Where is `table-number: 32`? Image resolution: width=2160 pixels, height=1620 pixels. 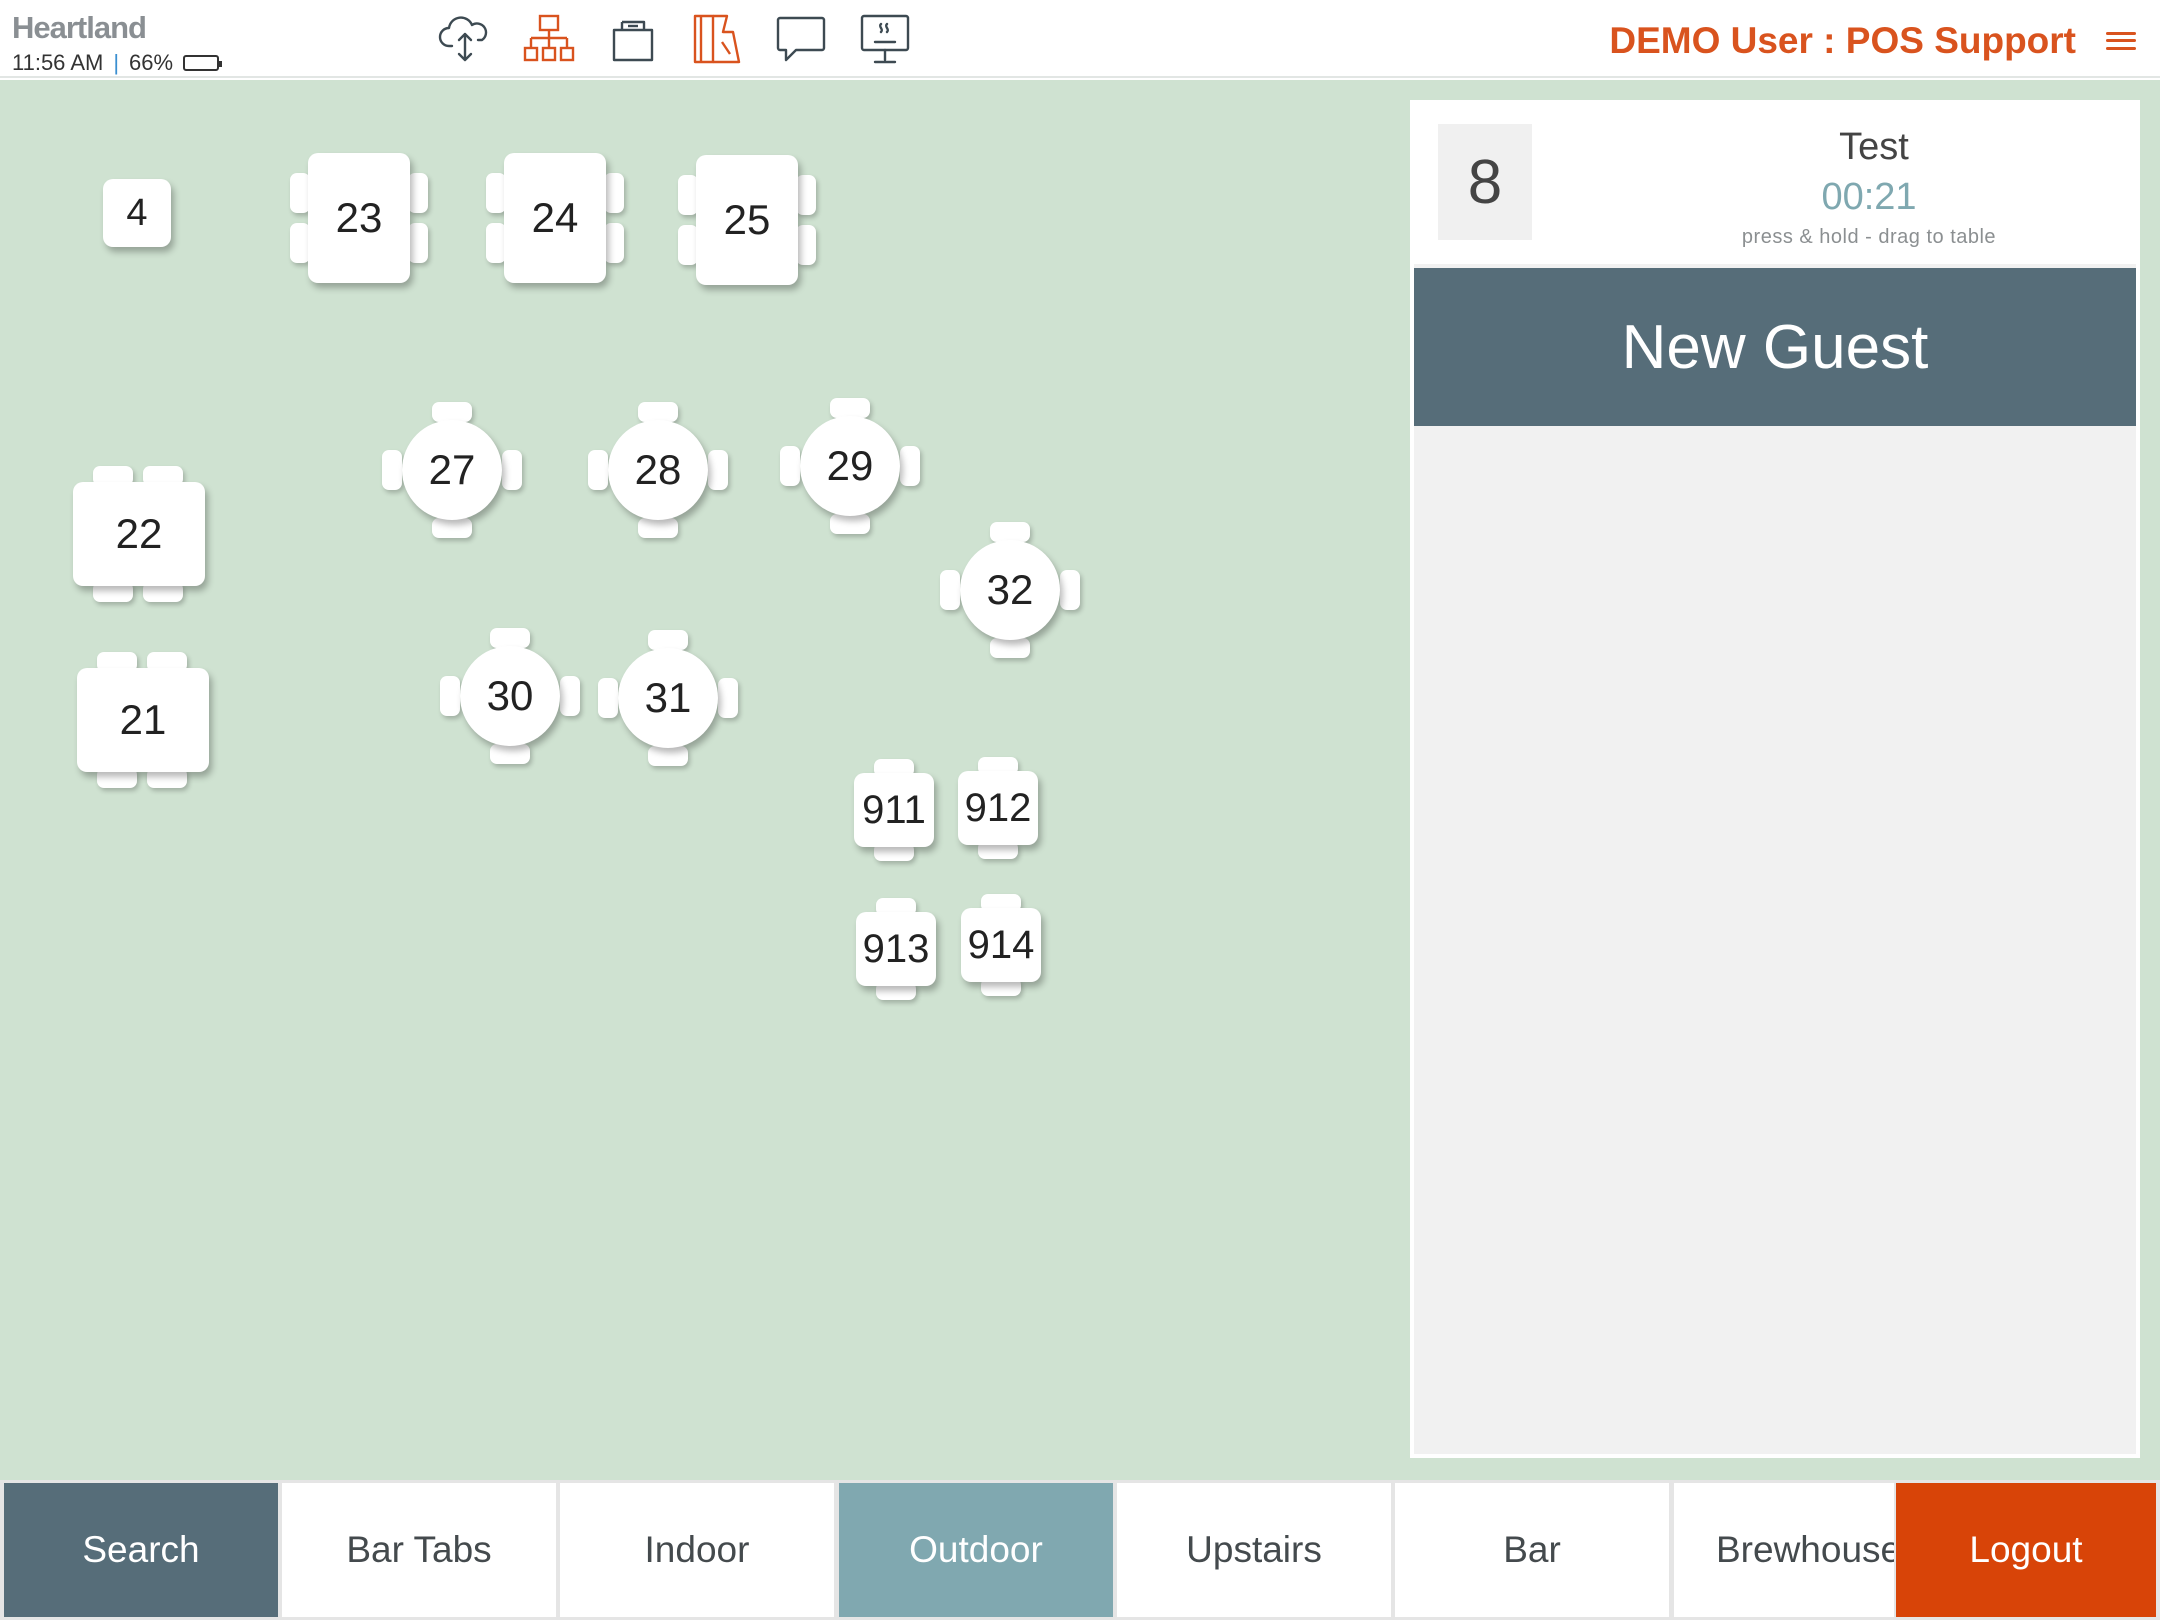 table-number: 32 is located at coordinates (1010, 590).